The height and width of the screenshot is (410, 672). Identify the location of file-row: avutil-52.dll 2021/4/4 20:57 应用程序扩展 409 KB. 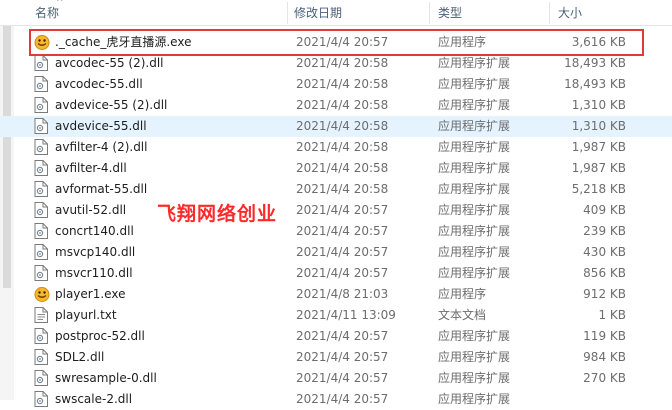
(336, 210).